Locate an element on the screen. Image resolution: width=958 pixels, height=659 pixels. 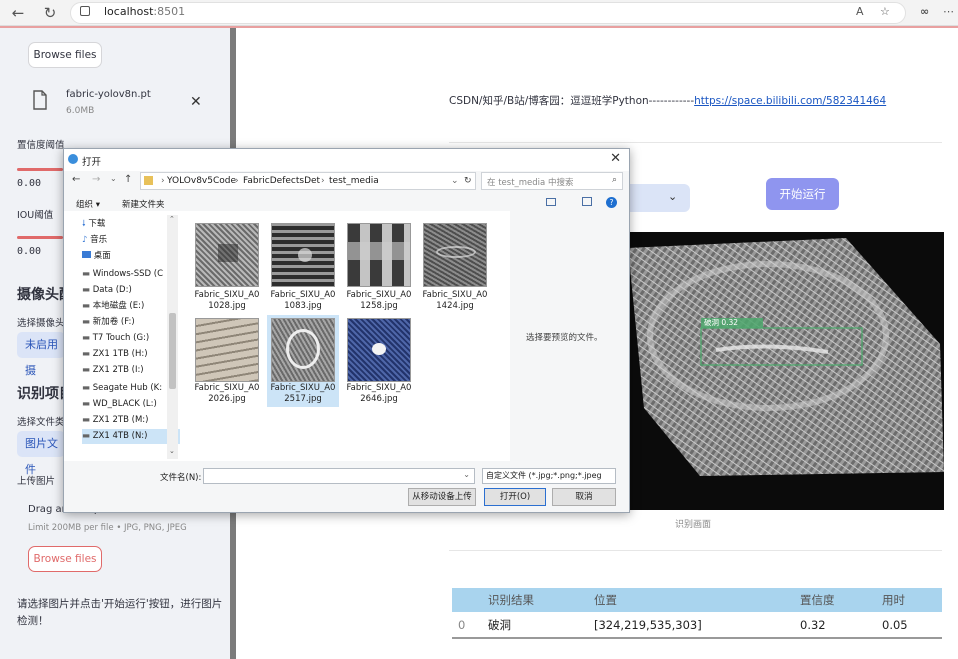
tree-label: 桌面 is located at coordinates (102, 256).